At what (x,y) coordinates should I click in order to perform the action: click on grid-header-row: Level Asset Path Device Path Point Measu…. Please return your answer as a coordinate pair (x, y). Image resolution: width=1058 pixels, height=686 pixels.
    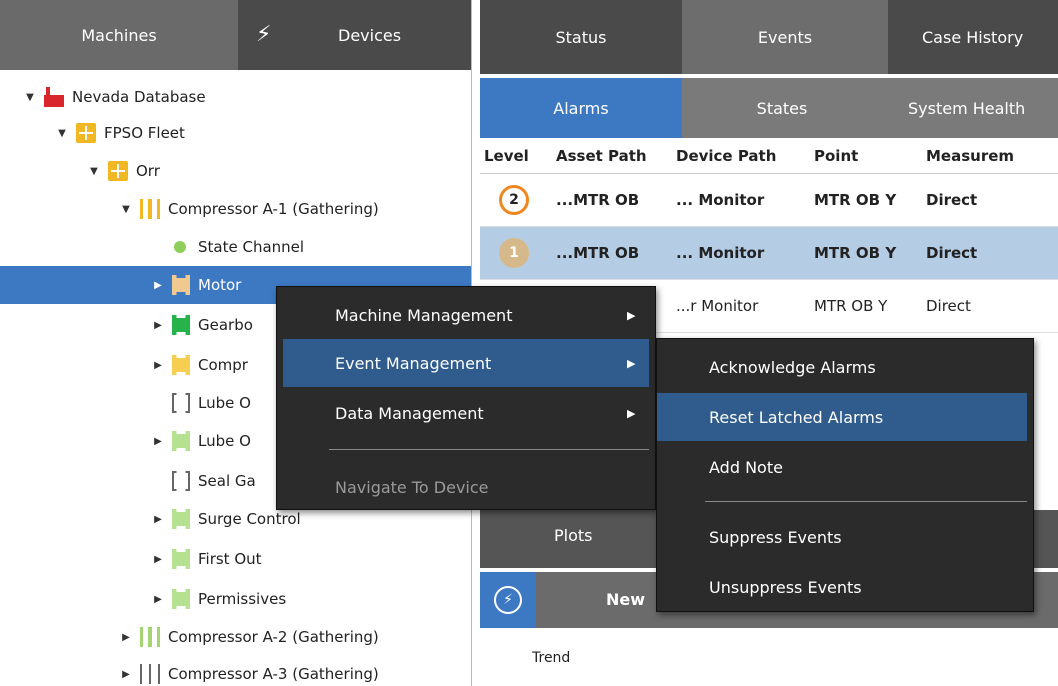
    Looking at the image, I should click on (769, 156).